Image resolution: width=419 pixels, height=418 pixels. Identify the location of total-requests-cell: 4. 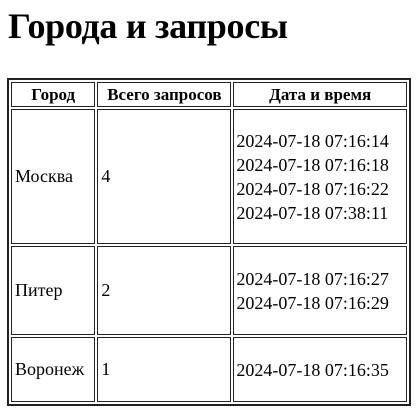
(164, 176).